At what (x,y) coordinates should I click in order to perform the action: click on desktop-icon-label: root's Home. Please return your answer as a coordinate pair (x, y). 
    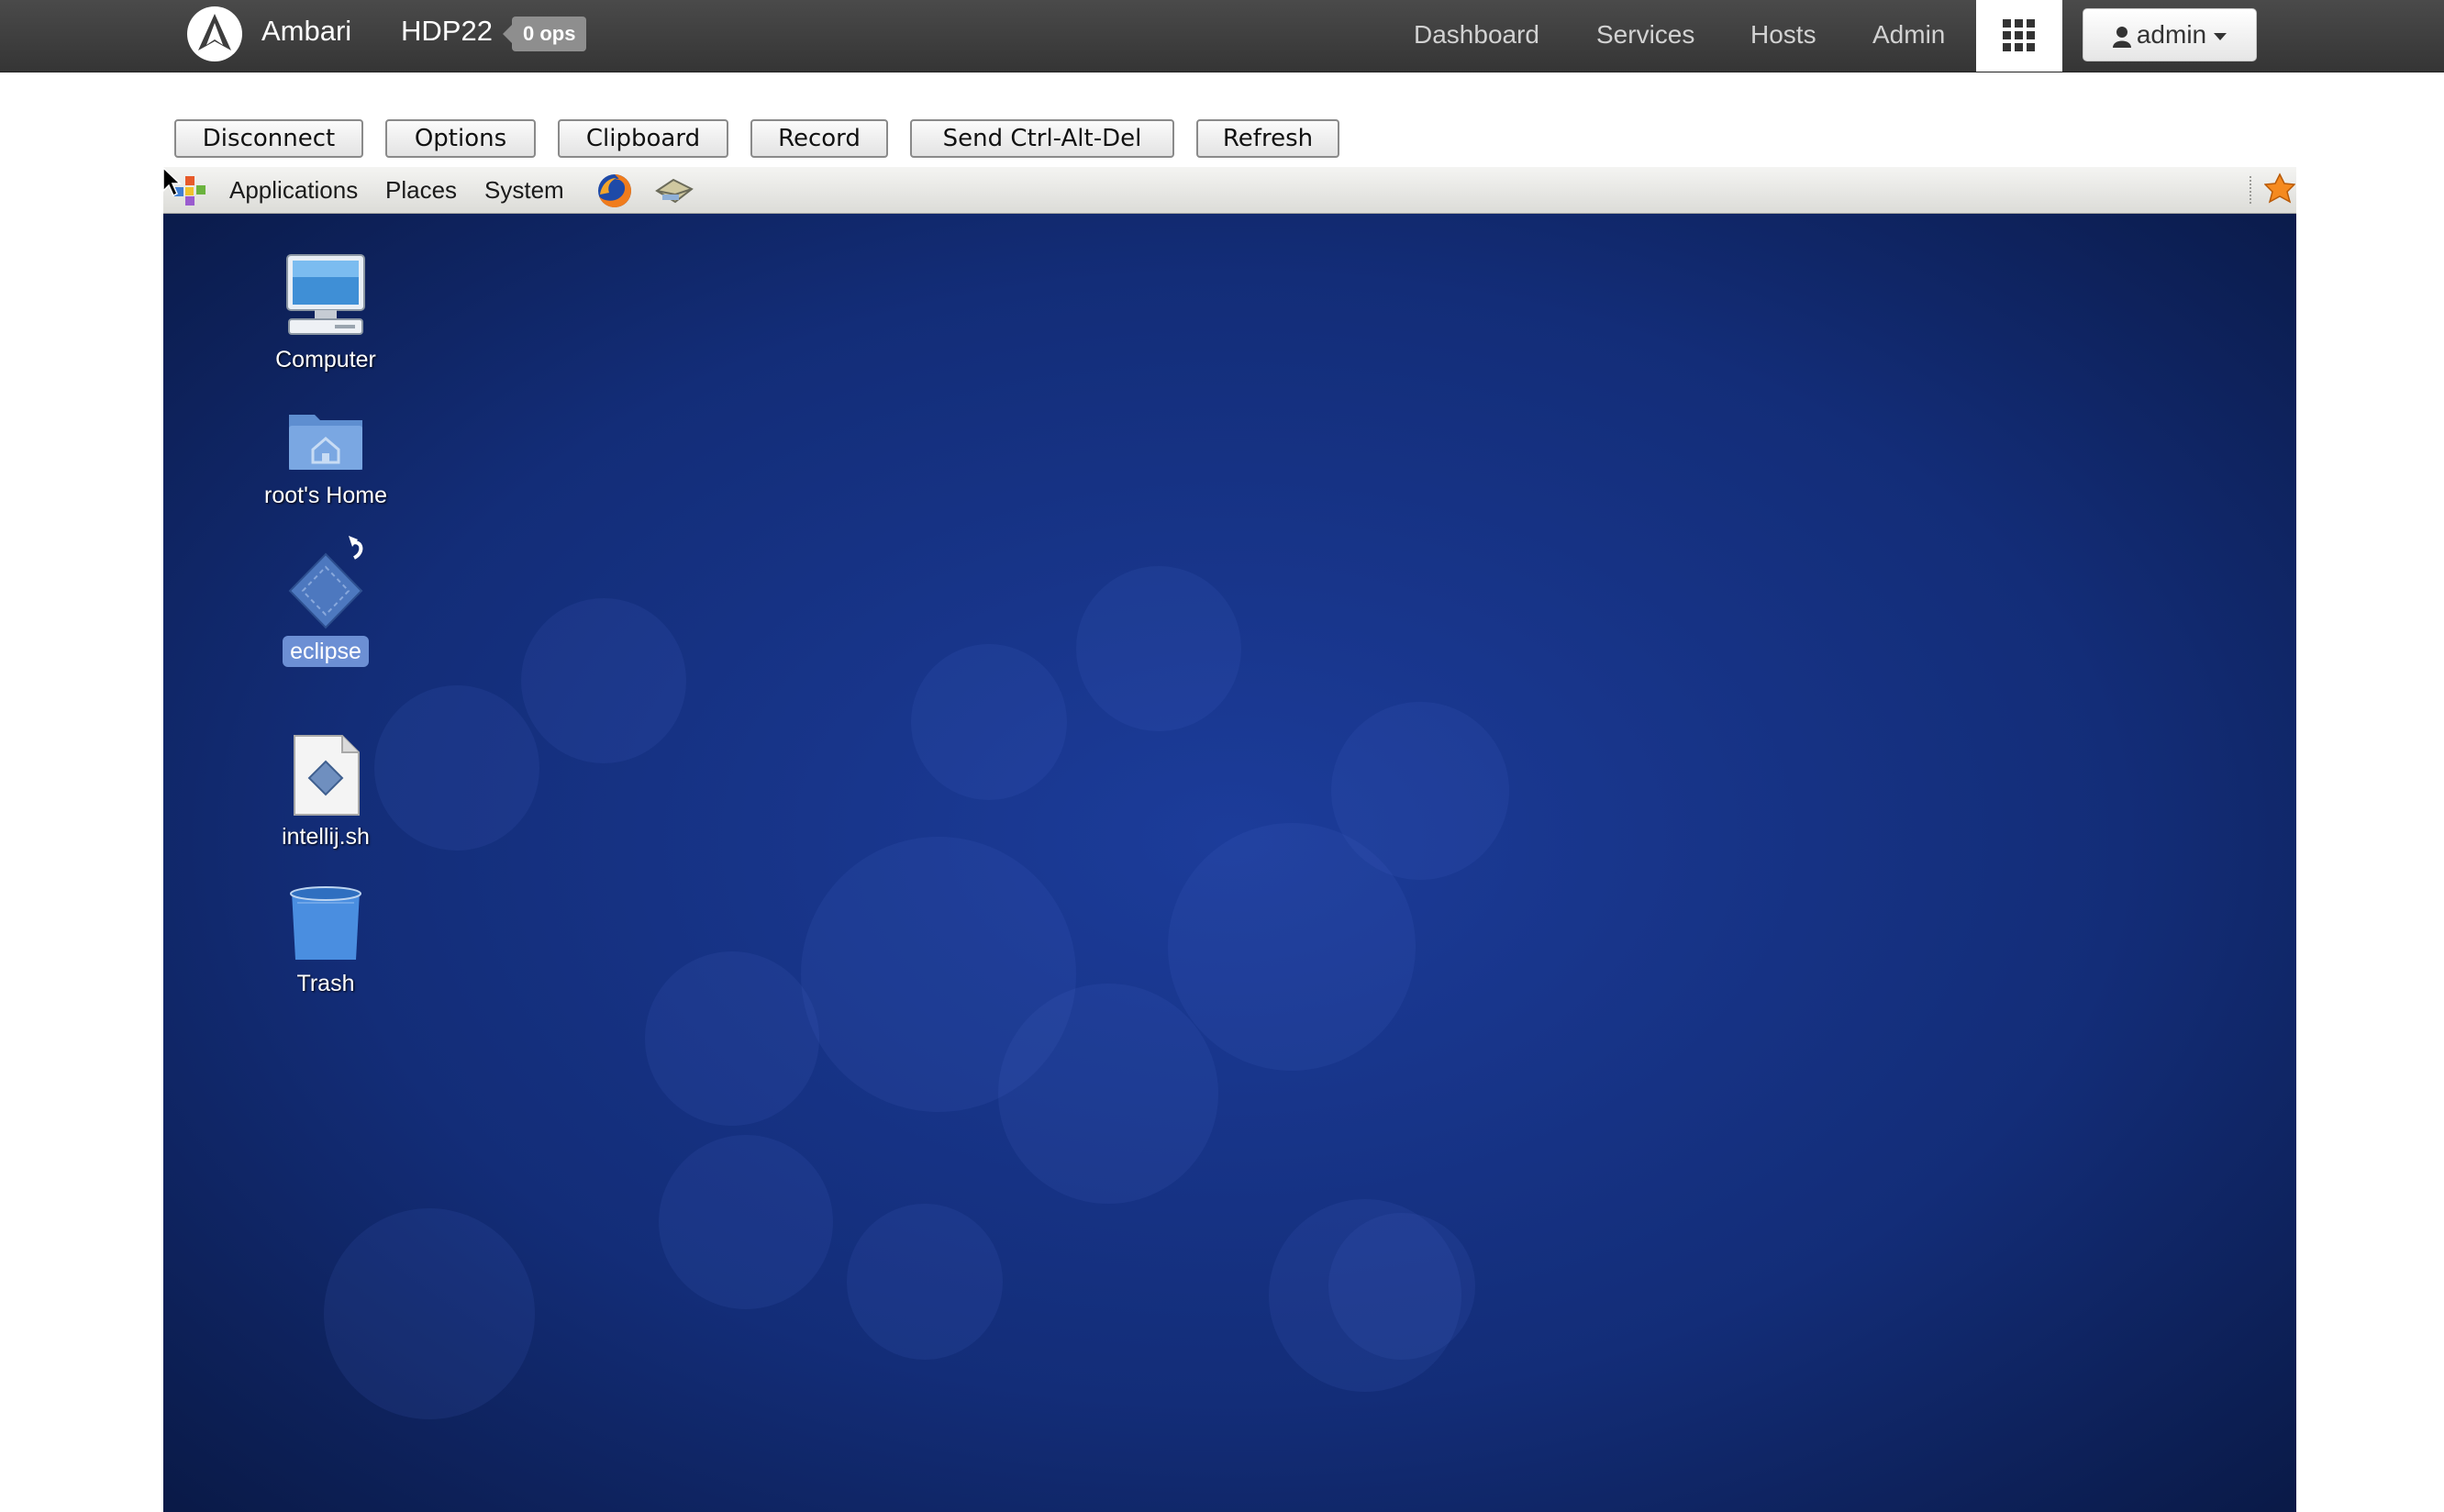
    Looking at the image, I should click on (325, 496).